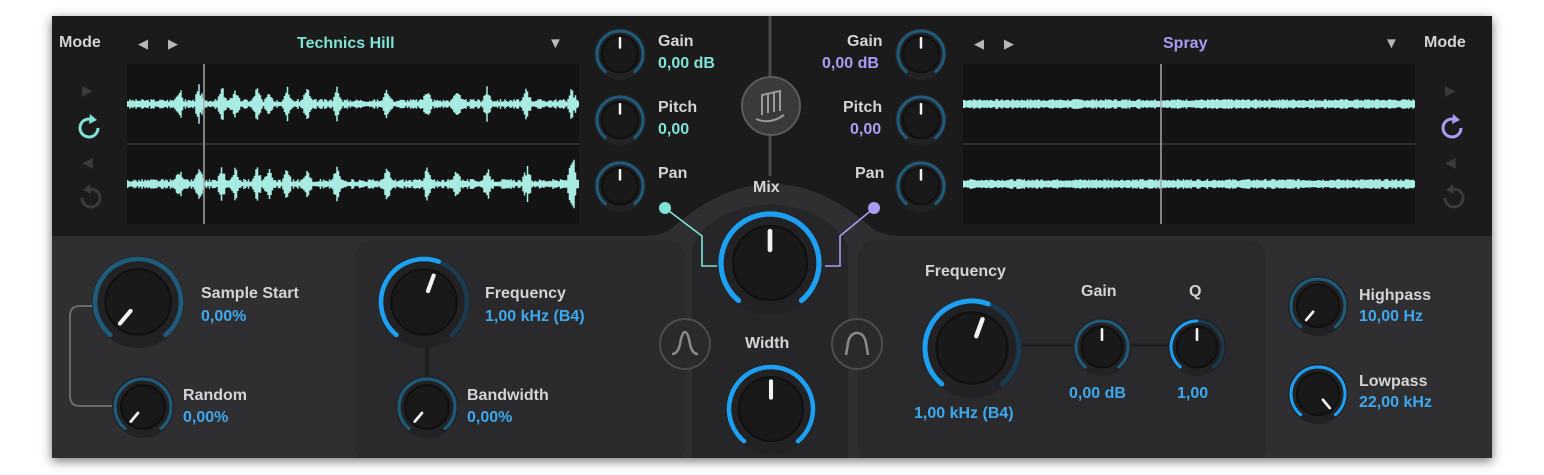  Describe the element at coordinates (1395, 402) in the screenshot. I see `lowpass-value: 22,00 kHz` at that location.